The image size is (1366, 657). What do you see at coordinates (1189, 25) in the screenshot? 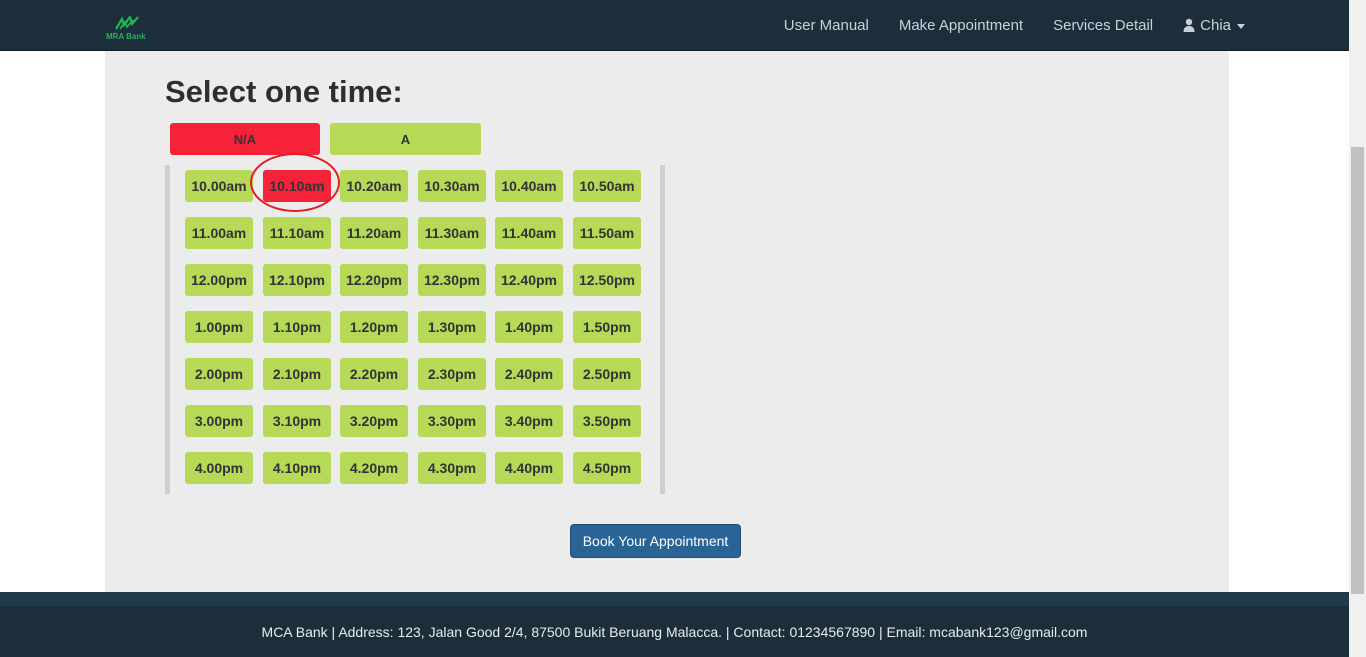
I see `user-icon` at bounding box center [1189, 25].